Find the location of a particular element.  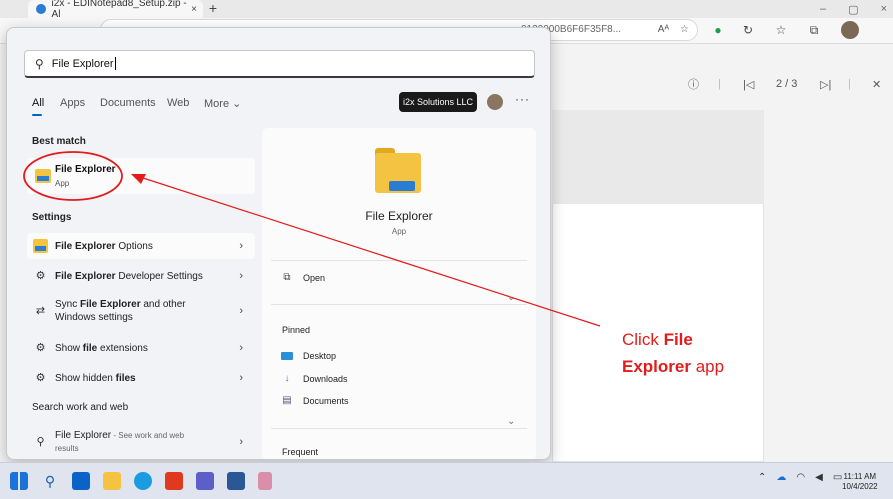

pinned-documents: ▤ Documents is located at coordinates (315, 401).